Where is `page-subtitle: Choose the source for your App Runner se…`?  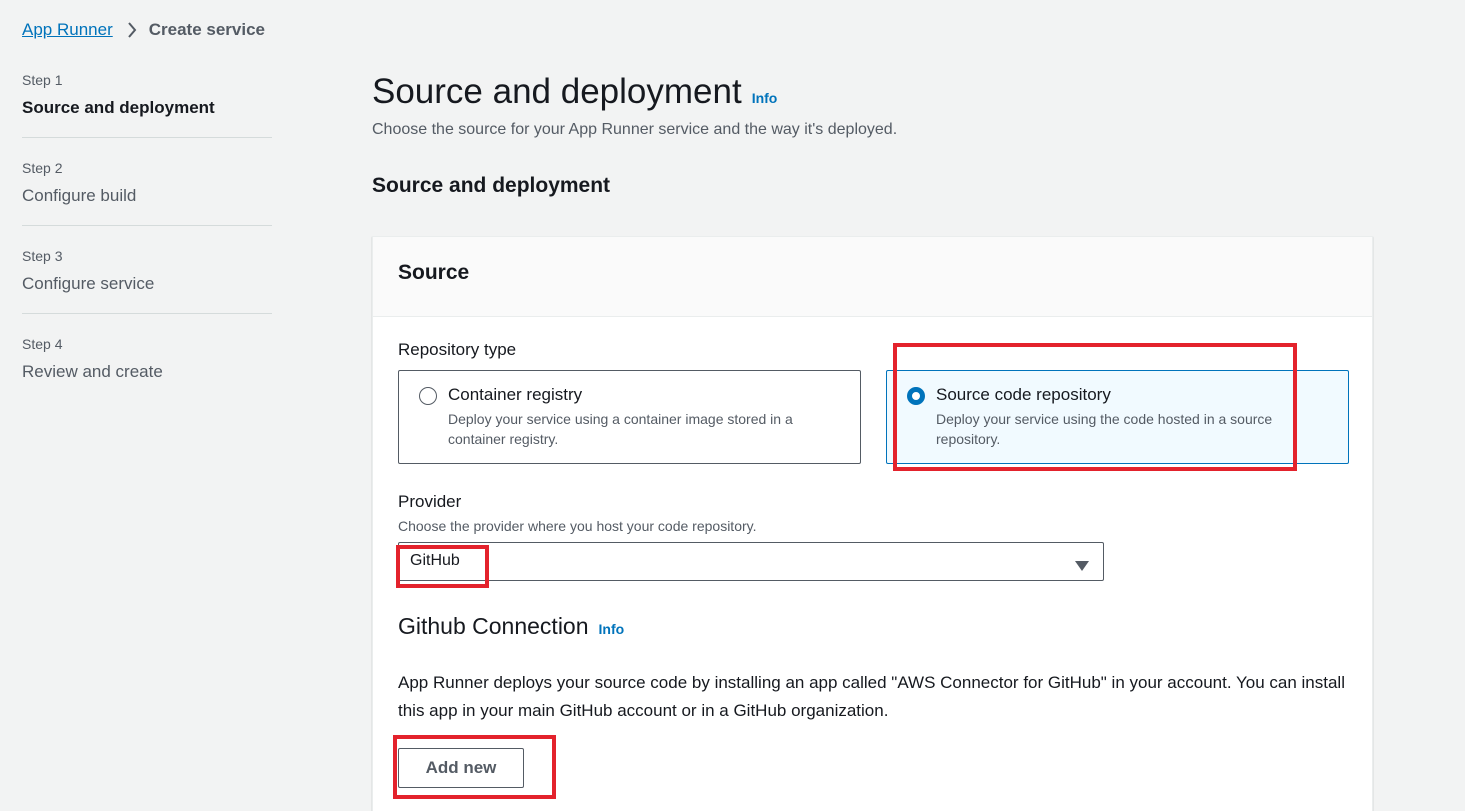
page-subtitle: Choose the source for your App Runner se… is located at coordinates (635, 129).